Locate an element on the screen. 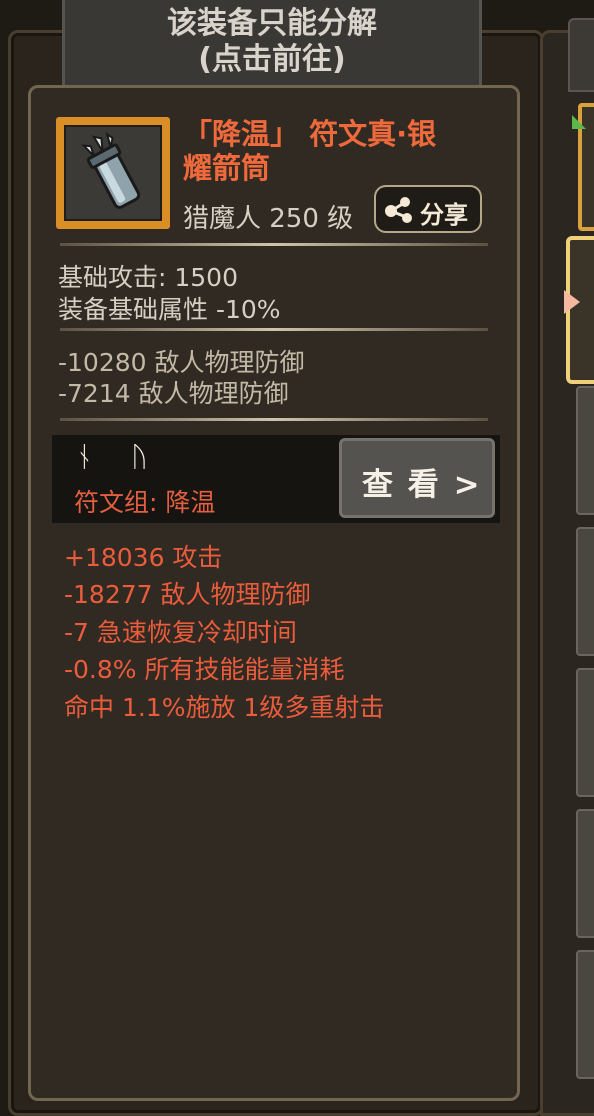 This screenshot has height=1116, width=594. item-name: 「降温」 符文真·银 耀箭筒 is located at coordinates (333, 151).